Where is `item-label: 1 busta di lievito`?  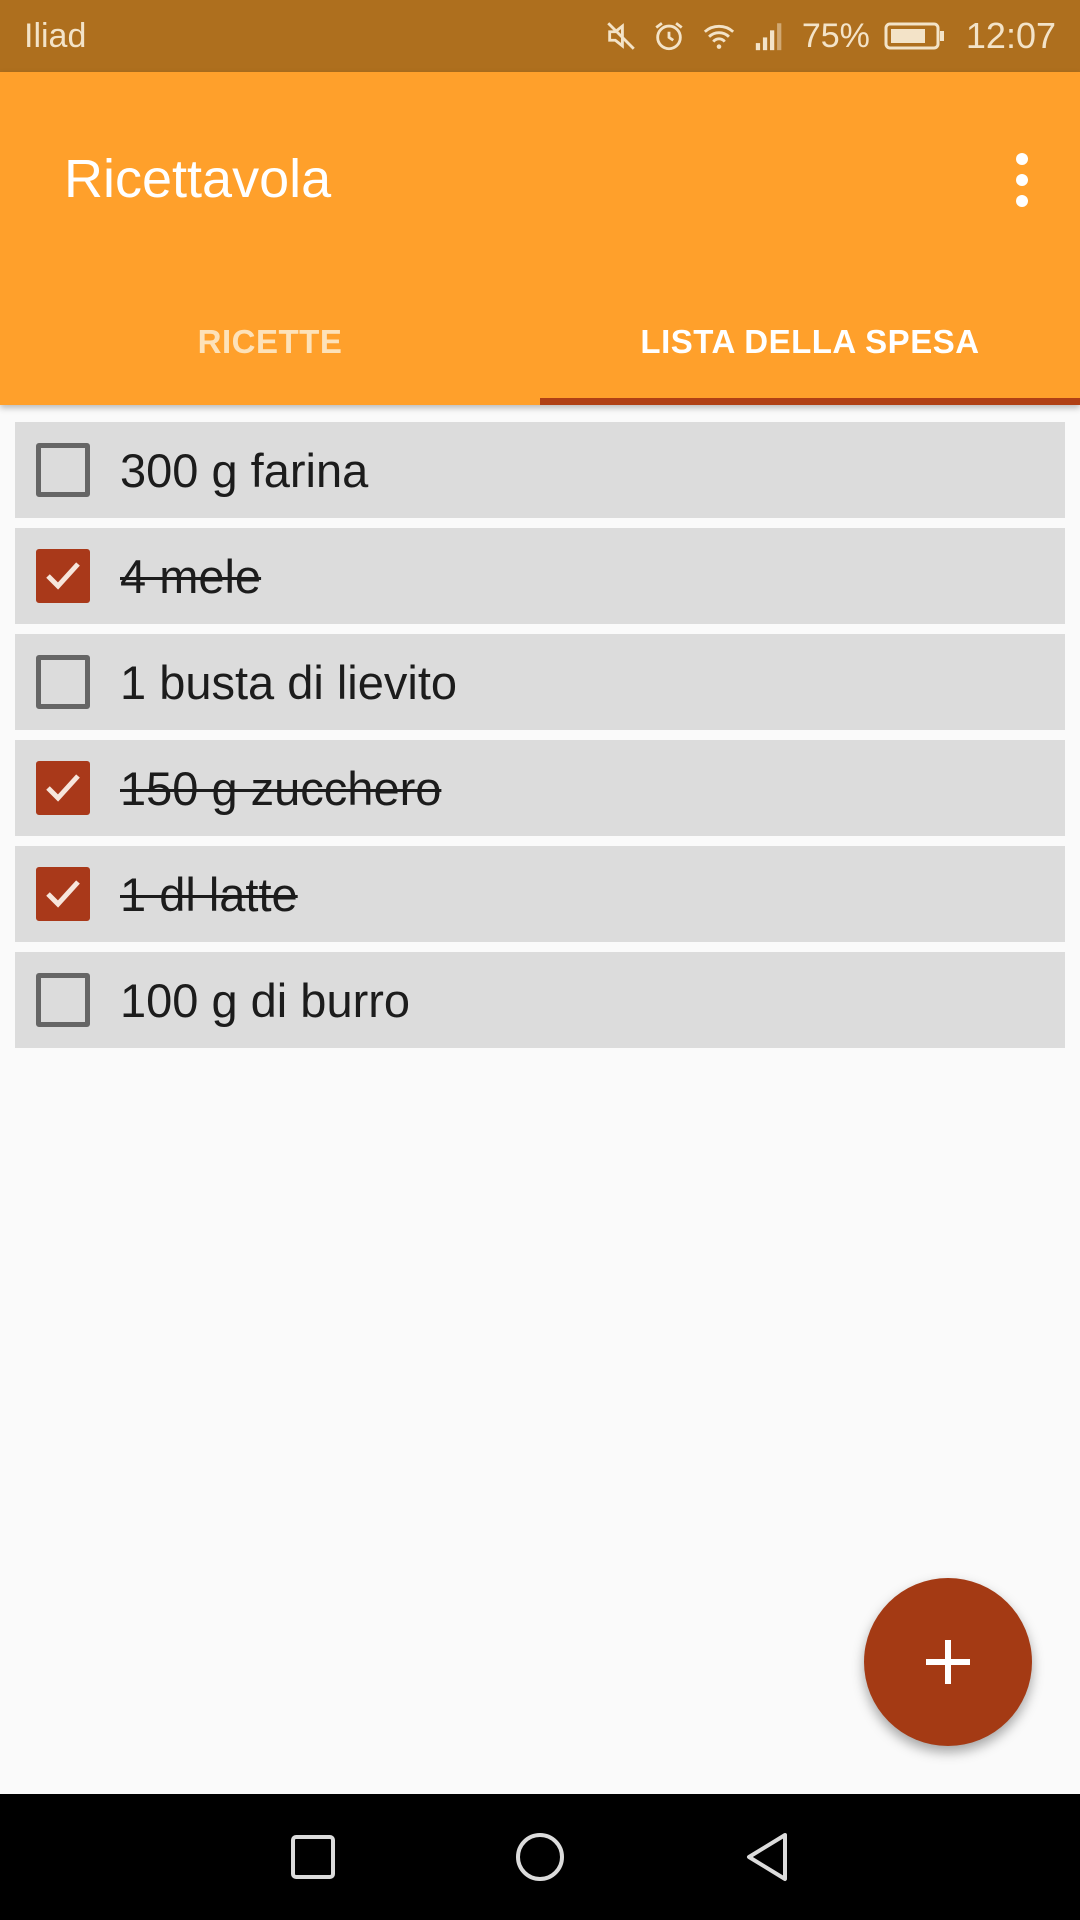 item-label: 1 busta di lievito is located at coordinates (289, 682).